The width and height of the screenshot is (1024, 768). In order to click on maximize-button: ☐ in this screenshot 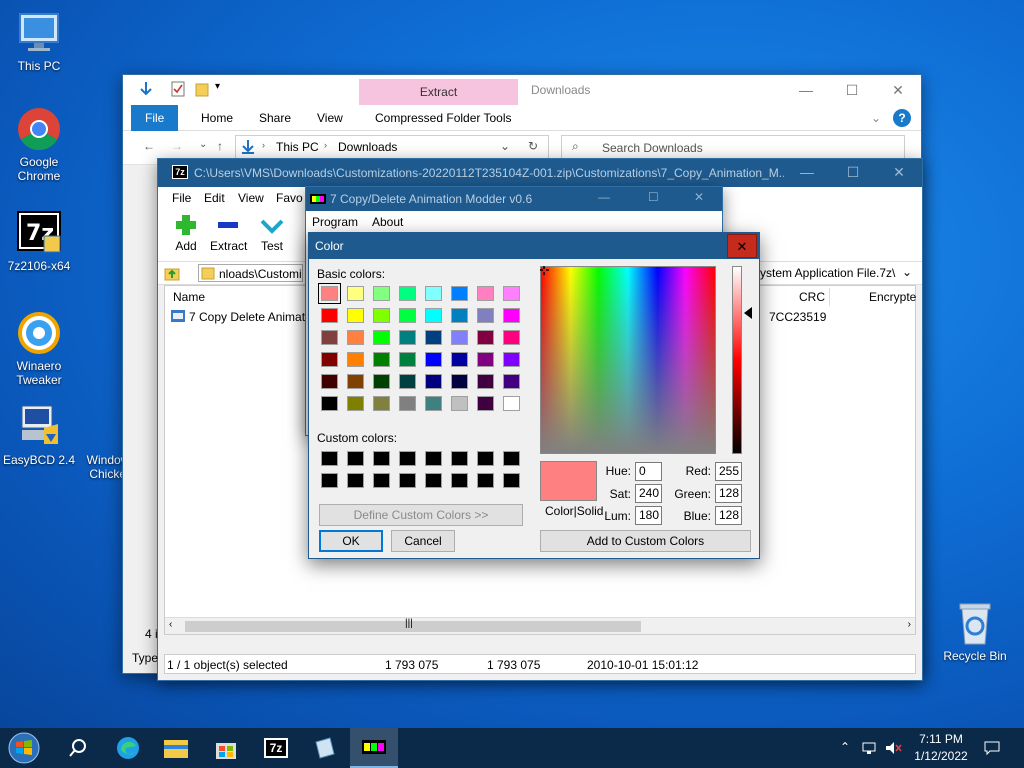, I will do `click(852, 90)`.